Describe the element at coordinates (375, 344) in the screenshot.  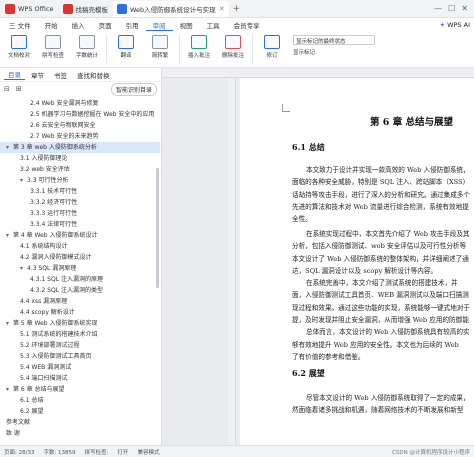
I see `paragraph-line: 够有效地提升 Web 应用的安全性。本文也为后续的 Web` at that location.